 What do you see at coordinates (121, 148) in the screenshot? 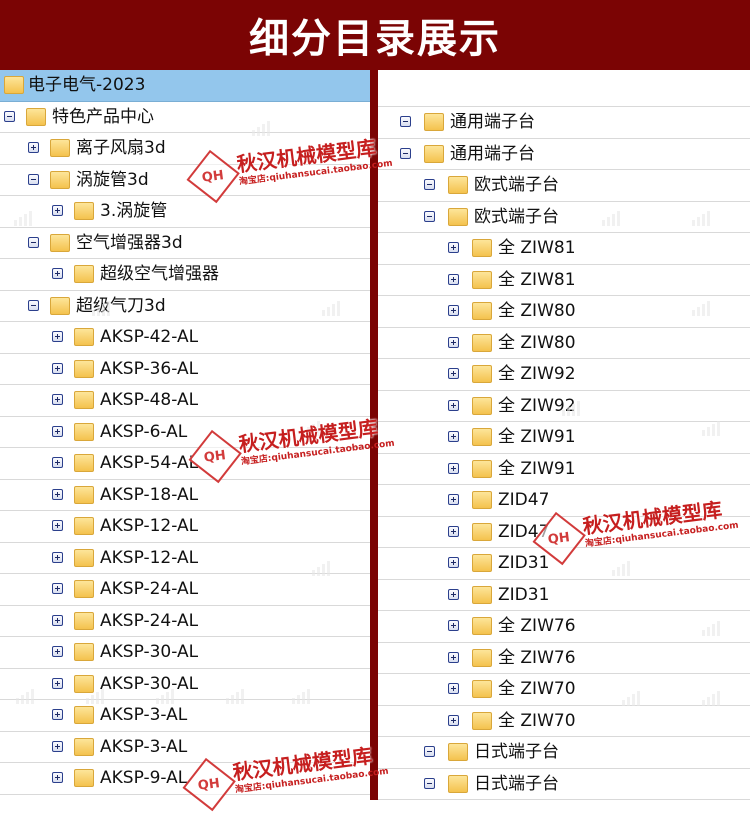
I see `tree-item-label: 离子风扇3d` at bounding box center [121, 148].